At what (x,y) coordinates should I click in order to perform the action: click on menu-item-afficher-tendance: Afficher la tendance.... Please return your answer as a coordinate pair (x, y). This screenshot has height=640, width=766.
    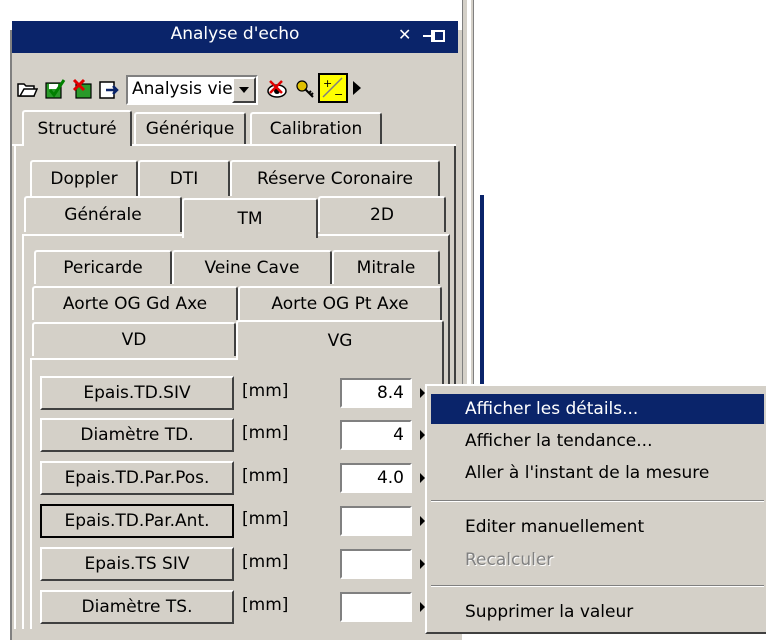
    Looking at the image, I should click on (597, 441).